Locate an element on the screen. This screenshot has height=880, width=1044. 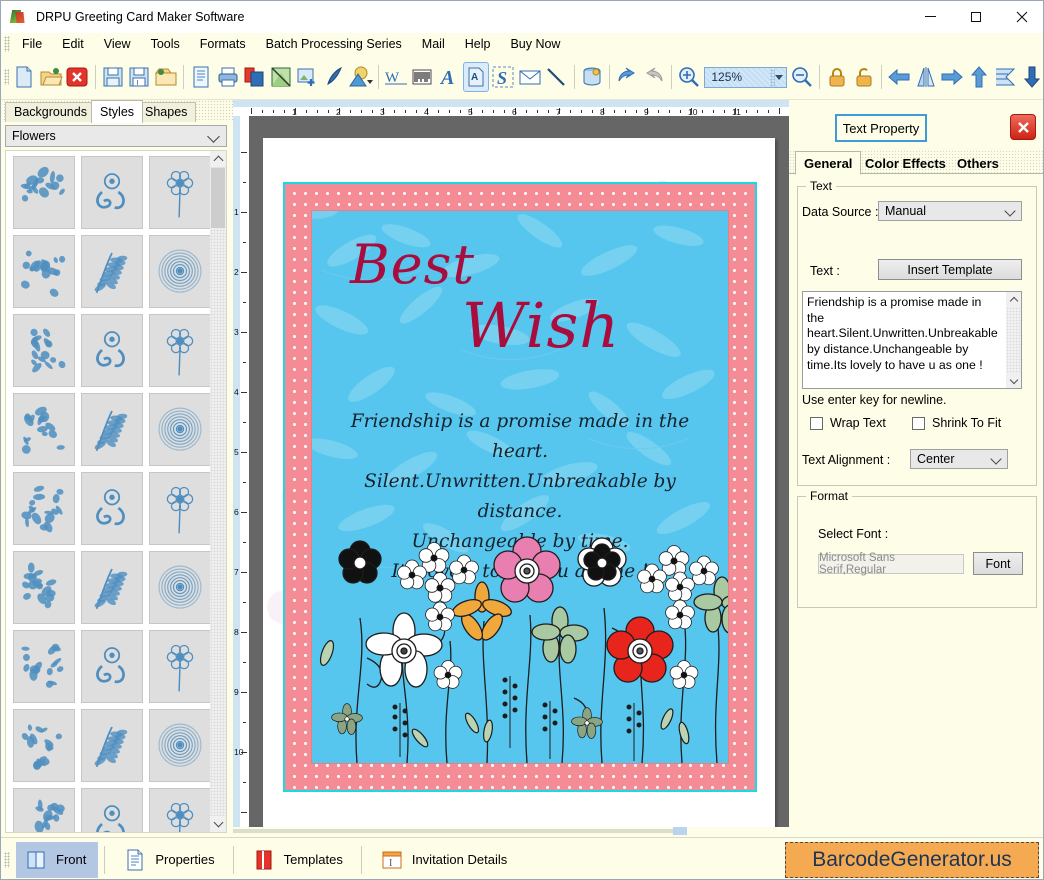
bottom-button-properties: Properties is located at coordinates (170, 860).